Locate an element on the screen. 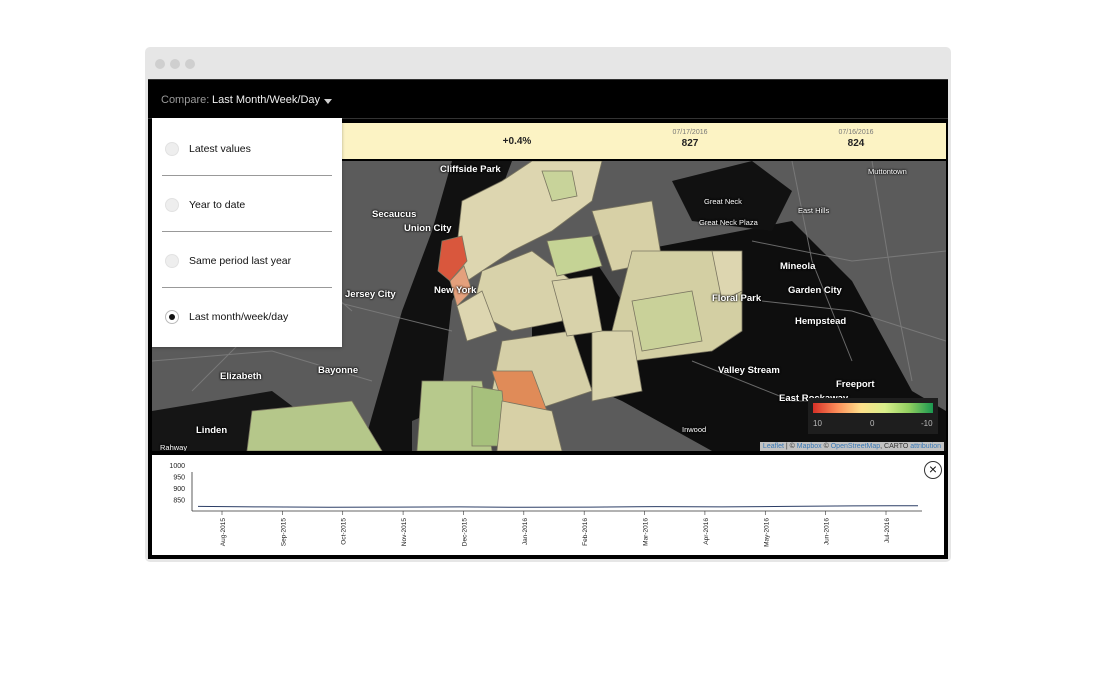 The height and width of the screenshot is (700, 1096). place-label: New York is located at coordinates (455, 290).